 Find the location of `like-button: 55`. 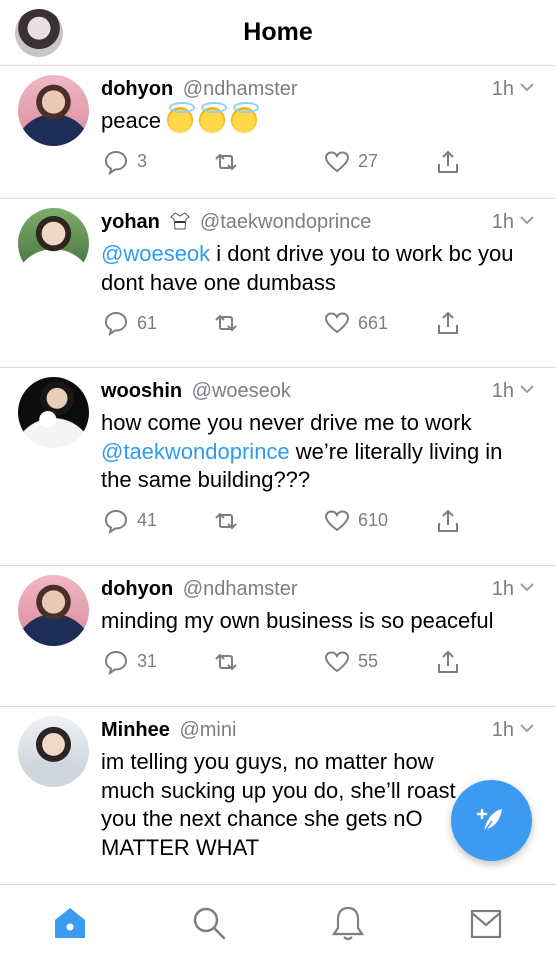

like-button: 55 is located at coordinates (351, 662).